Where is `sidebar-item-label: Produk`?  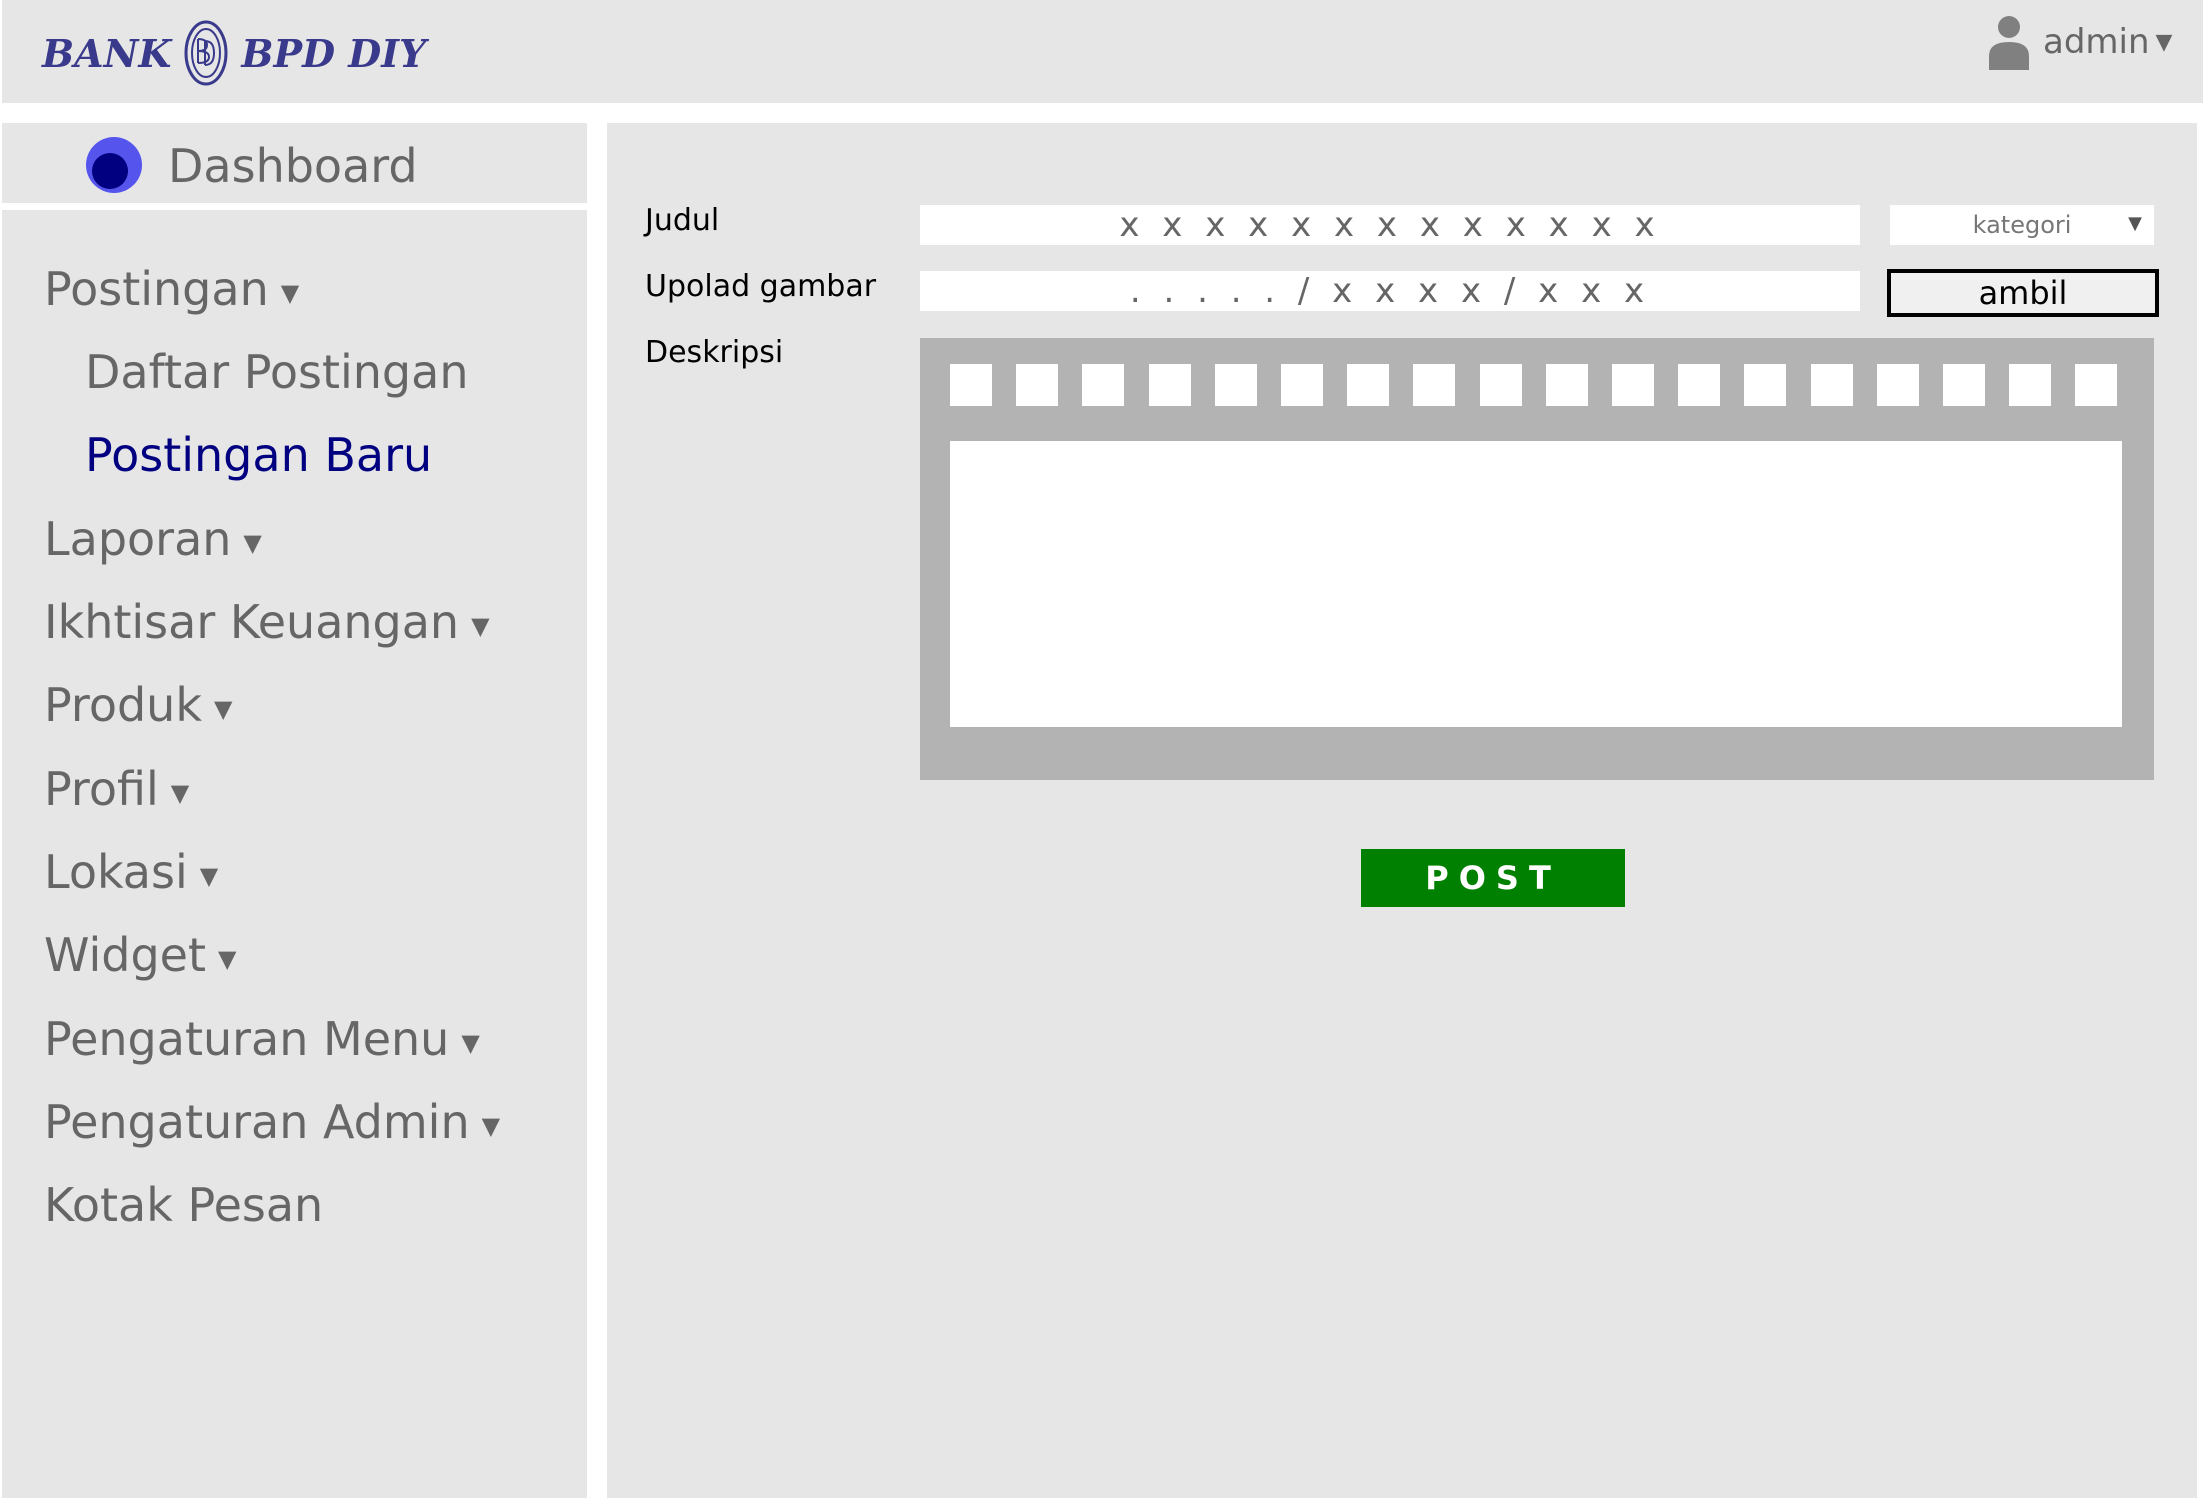 sidebar-item-label: Produk is located at coordinates (123, 705).